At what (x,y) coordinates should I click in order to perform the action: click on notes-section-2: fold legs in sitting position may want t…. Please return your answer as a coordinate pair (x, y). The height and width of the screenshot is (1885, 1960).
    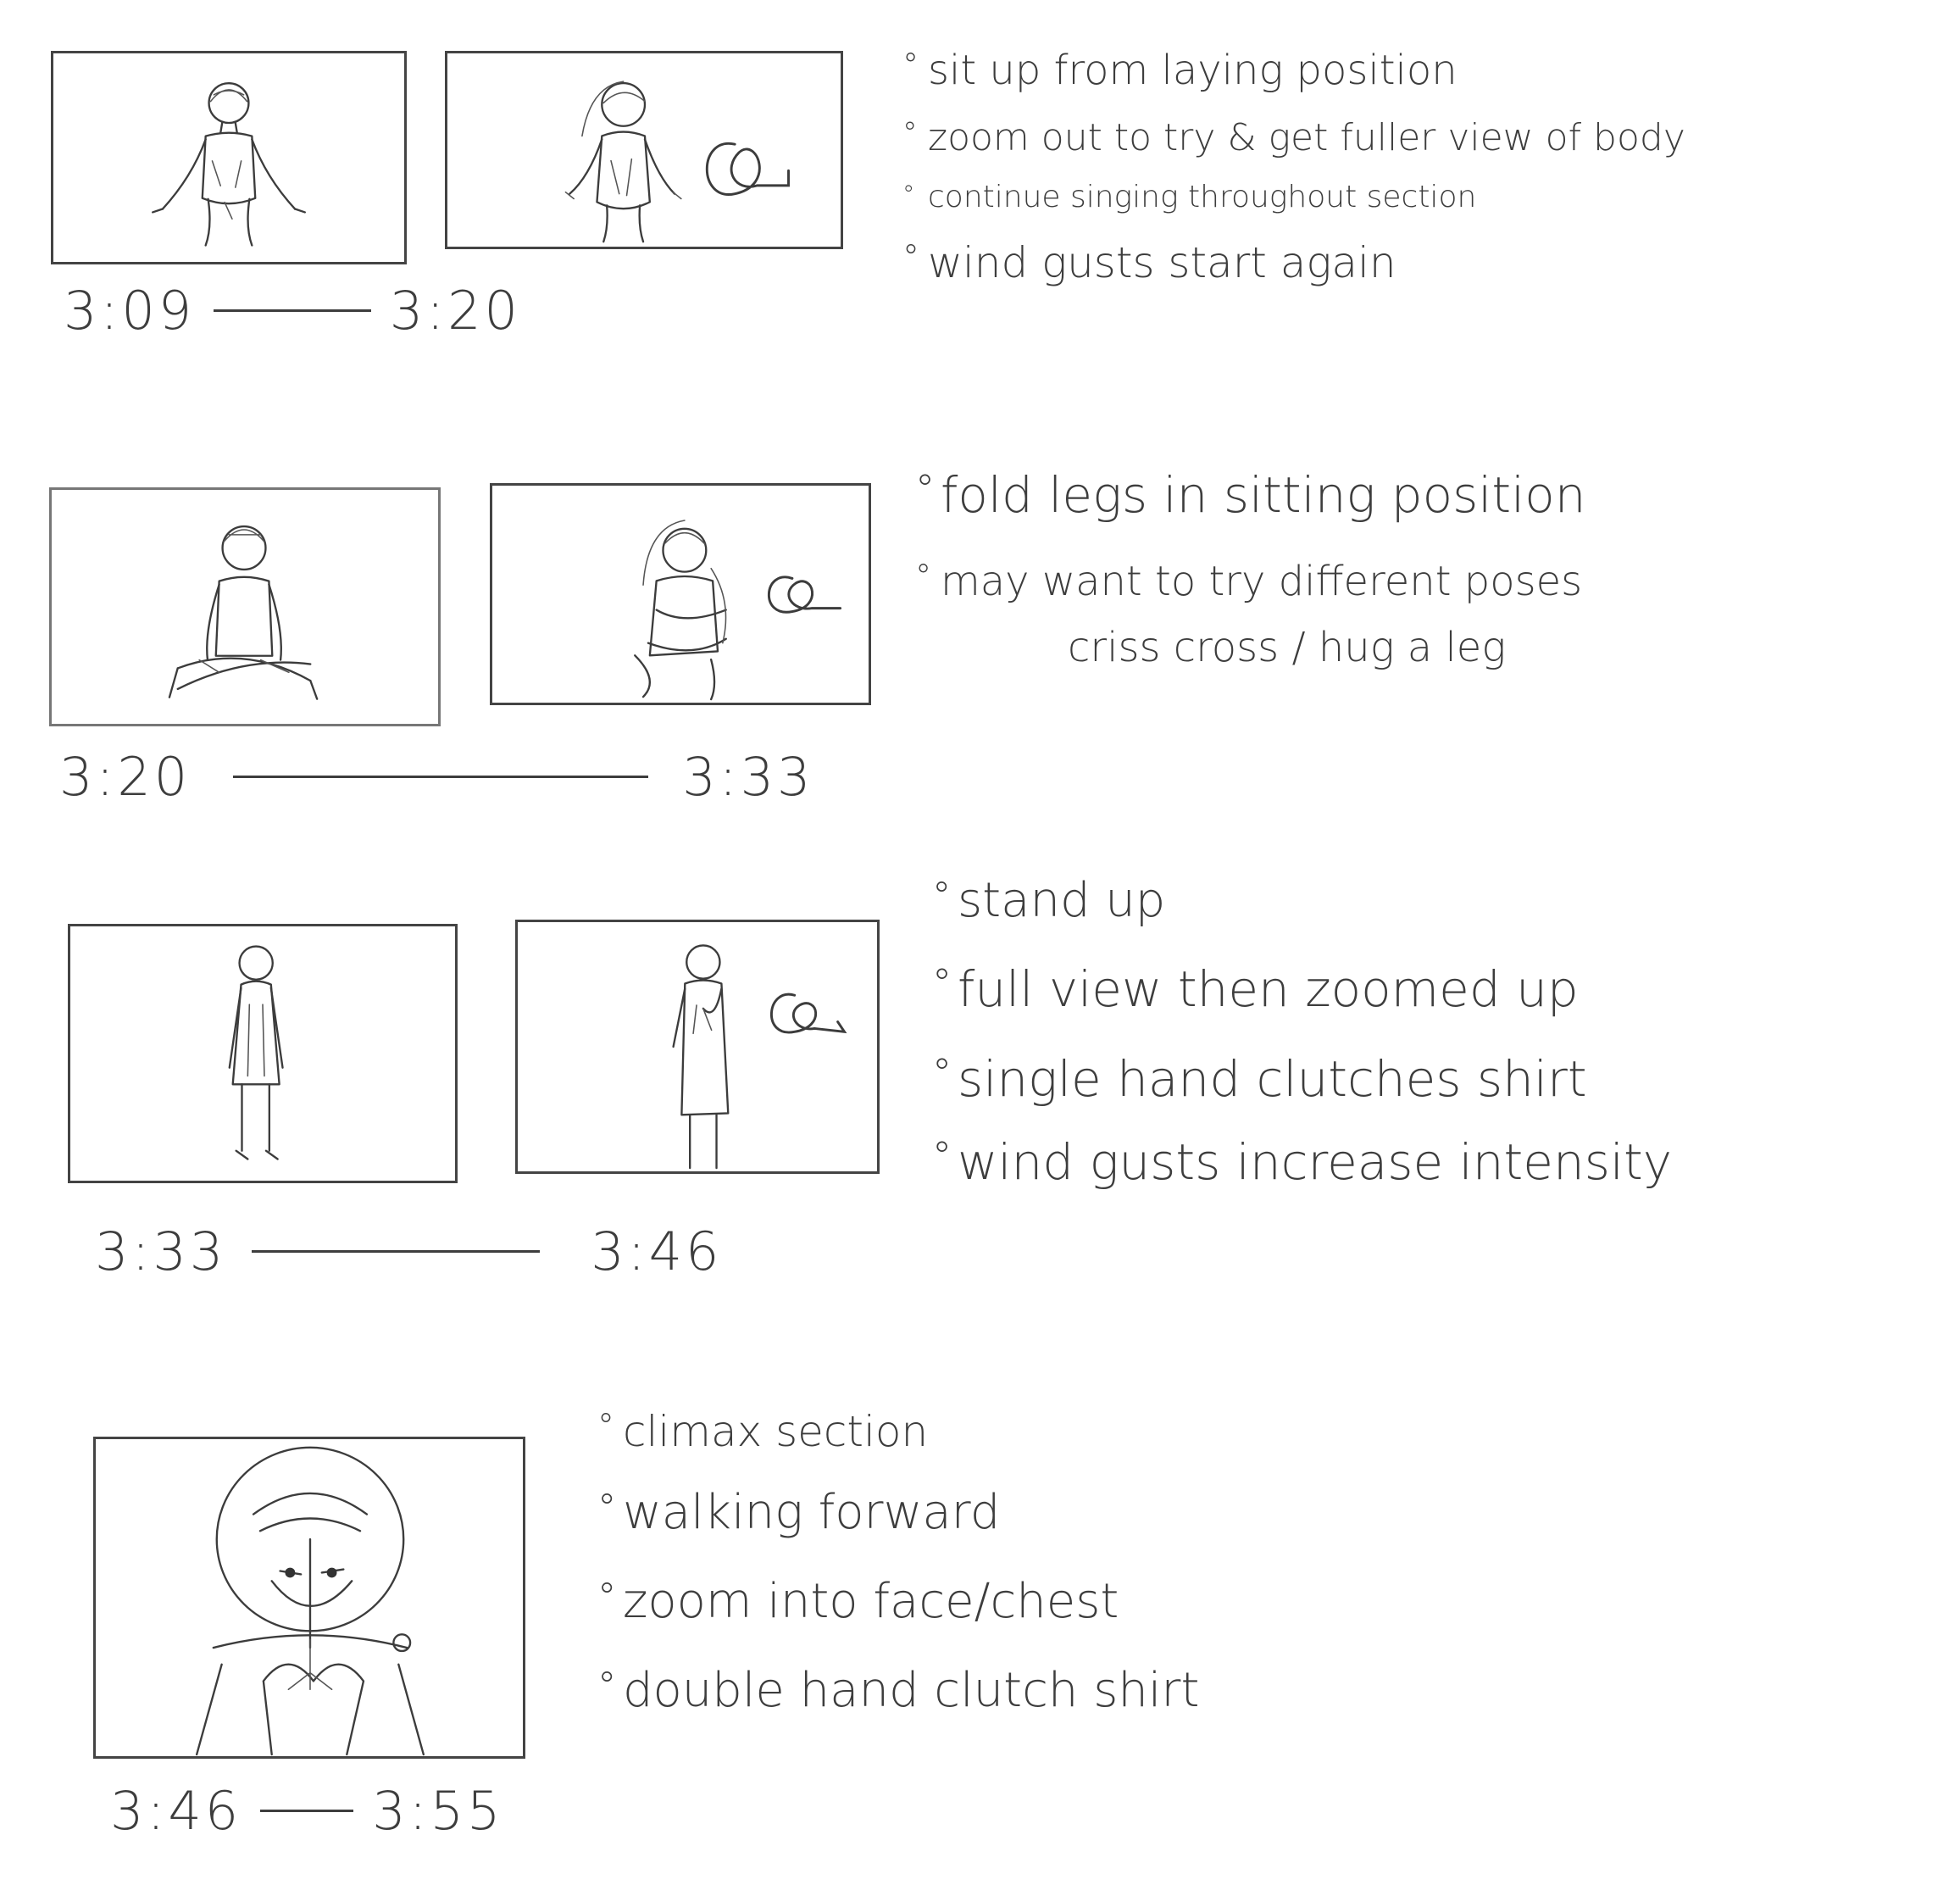
    Looking at the image, I should click on (1250, 568).